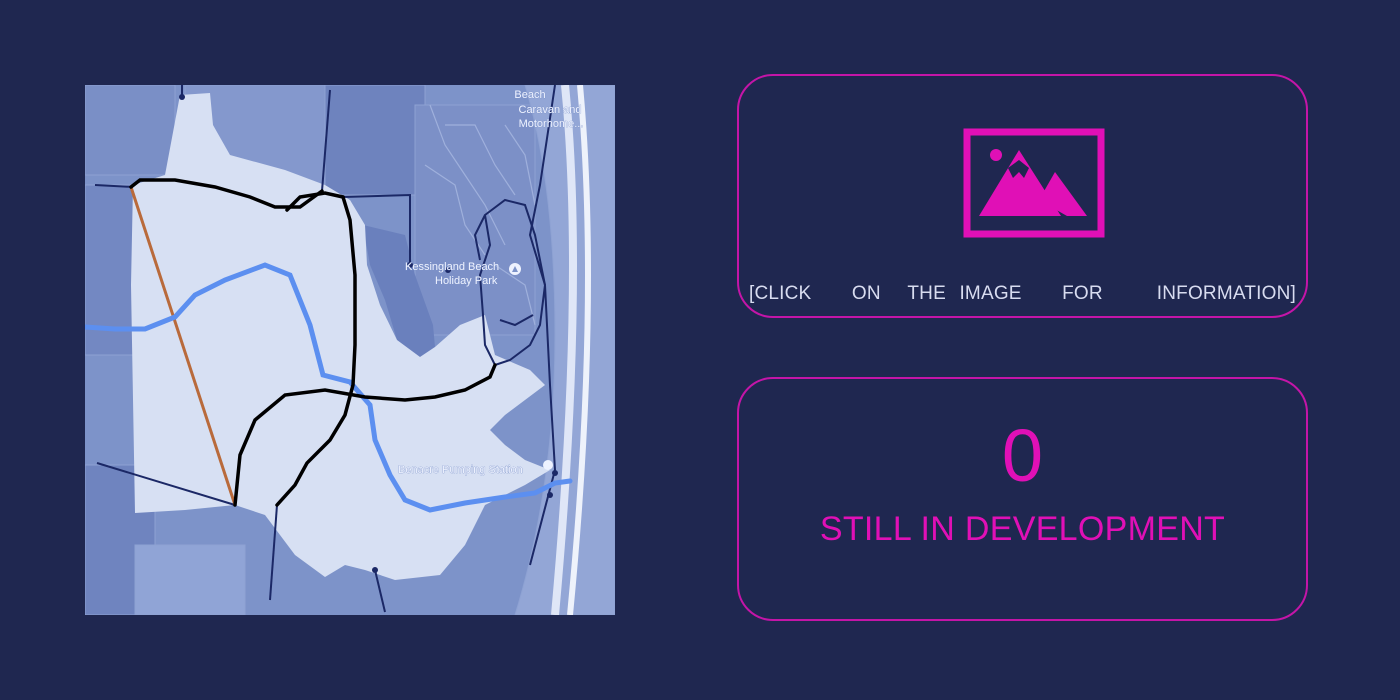 The image size is (1400, 700). Describe the element at coordinates (1022, 293) in the screenshot. I see `click-image-hint: [CLICK ON THE IMAGE FOR INFORMATION]` at that location.